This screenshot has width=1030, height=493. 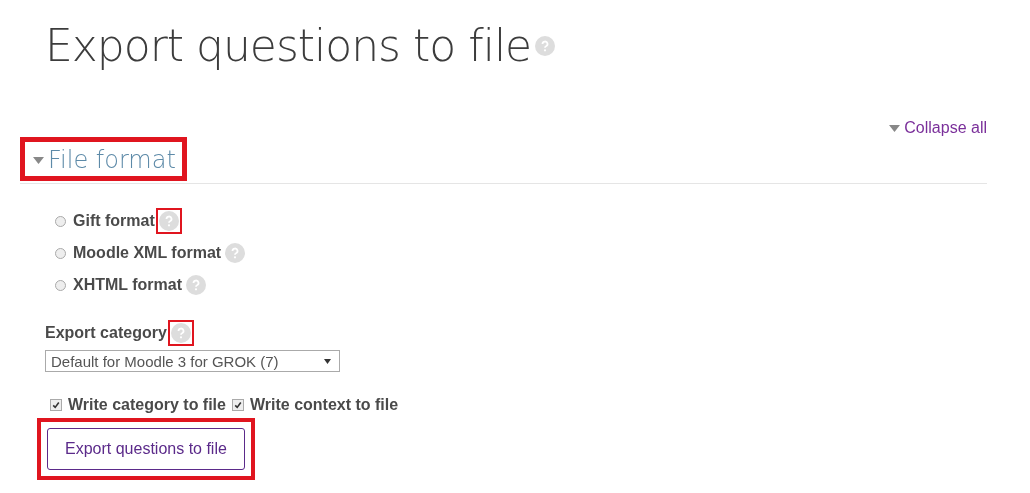 I want to click on format-label: XHTML format, so click(x=128, y=285).